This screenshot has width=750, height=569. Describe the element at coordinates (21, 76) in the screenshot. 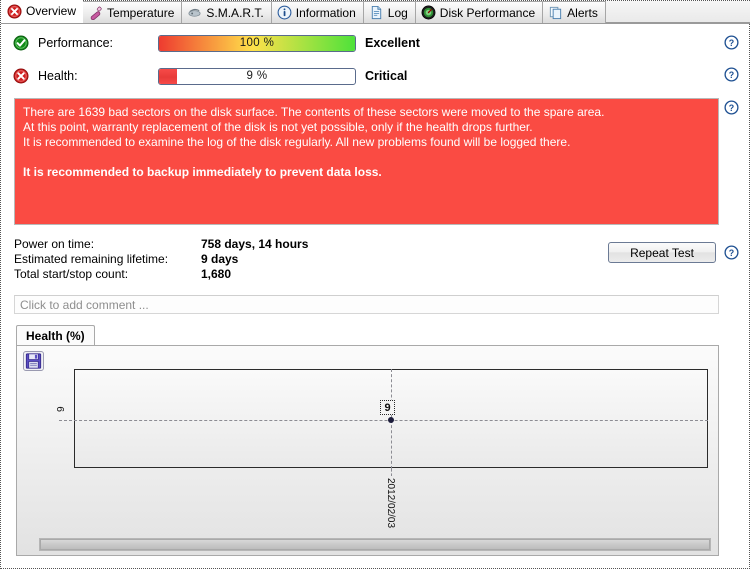

I see `red-x-icon` at that location.